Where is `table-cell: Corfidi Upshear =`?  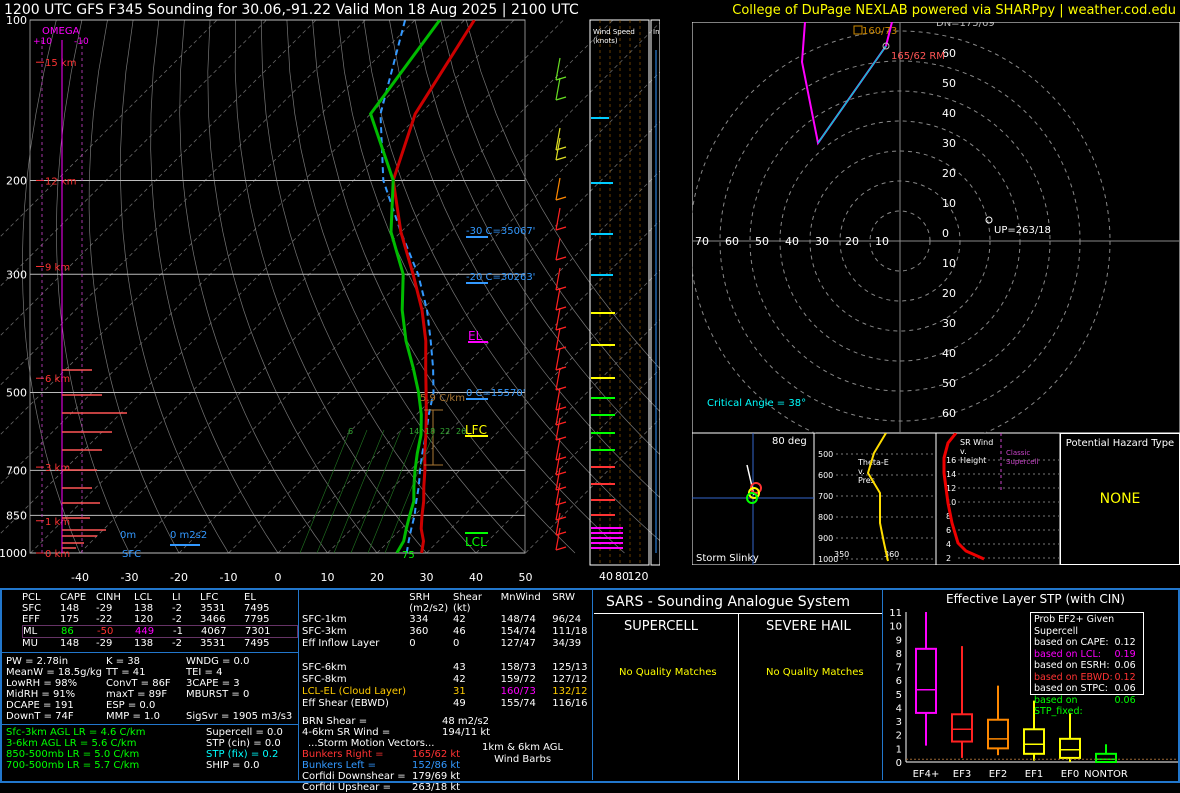
table-cell: Corfidi Upshear = is located at coordinates (346, 787).